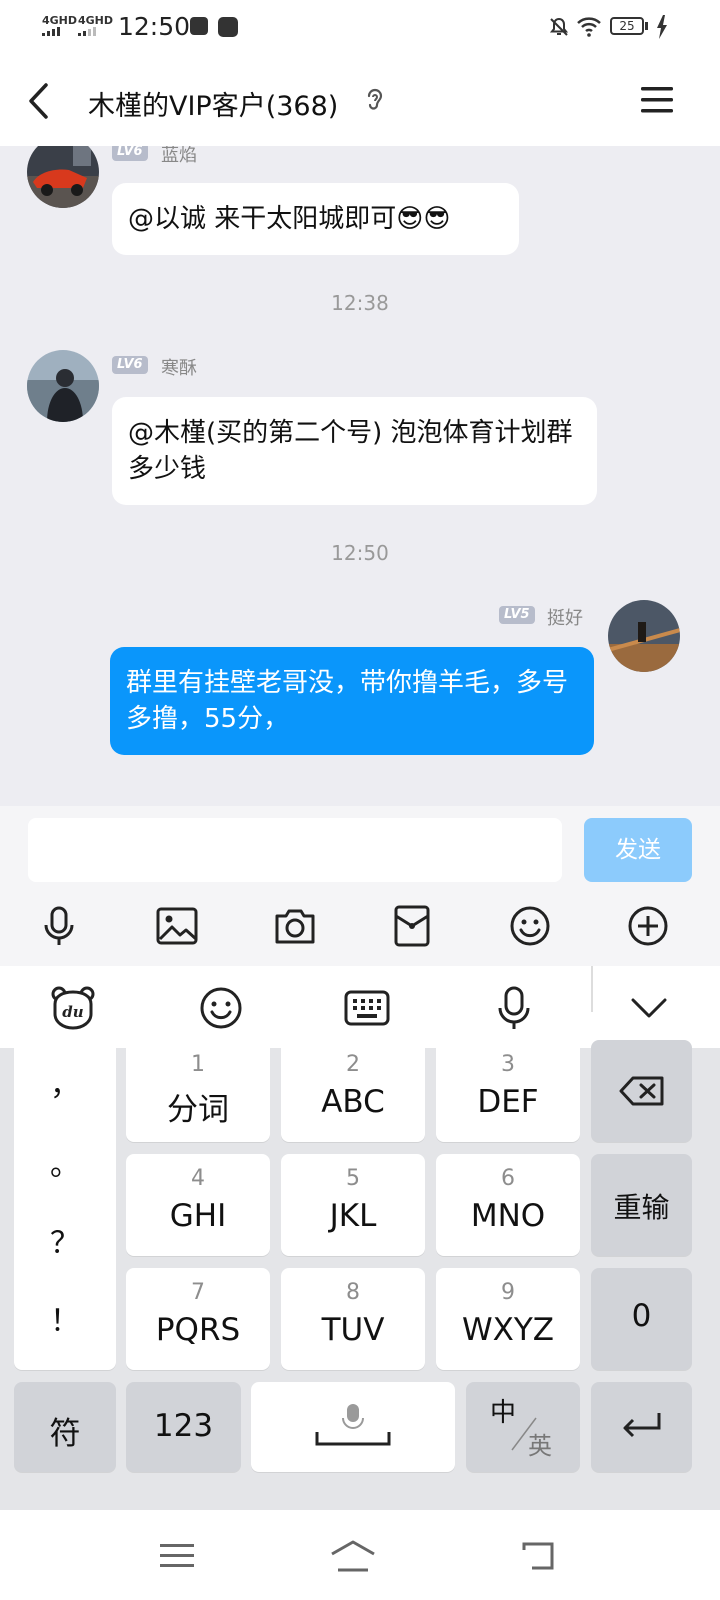 The image size is (720, 1600). Describe the element at coordinates (530, 926) in the screenshot. I see `emoji-icon` at that location.